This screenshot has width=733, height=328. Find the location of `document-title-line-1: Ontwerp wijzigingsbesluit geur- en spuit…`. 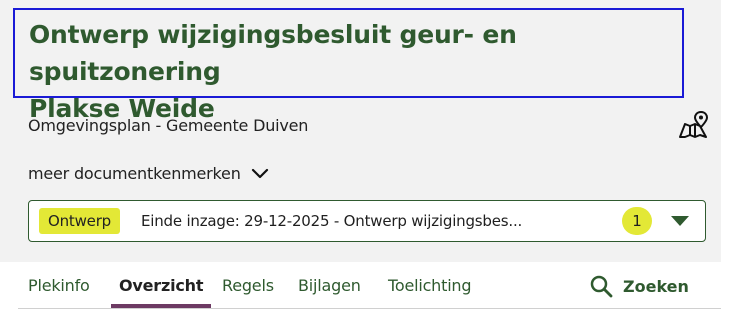

document-title-line-1: Ontwerp wijzigingsbesluit geur- en spuit… is located at coordinates (273, 53).